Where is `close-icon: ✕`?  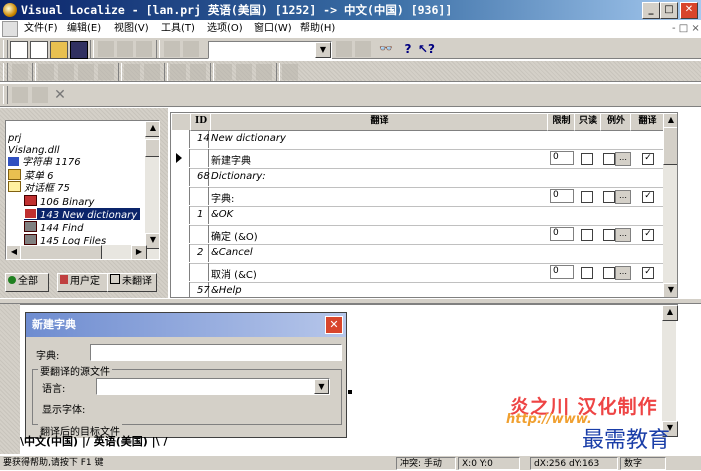 close-icon: ✕ is located at coordinates (334, 325).